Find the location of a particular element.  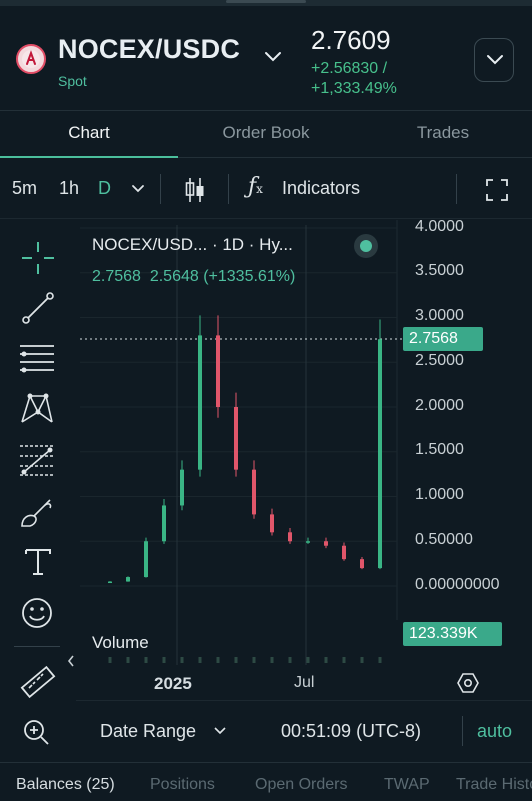

bottom-bar-border is located at coordinates (304, 700).